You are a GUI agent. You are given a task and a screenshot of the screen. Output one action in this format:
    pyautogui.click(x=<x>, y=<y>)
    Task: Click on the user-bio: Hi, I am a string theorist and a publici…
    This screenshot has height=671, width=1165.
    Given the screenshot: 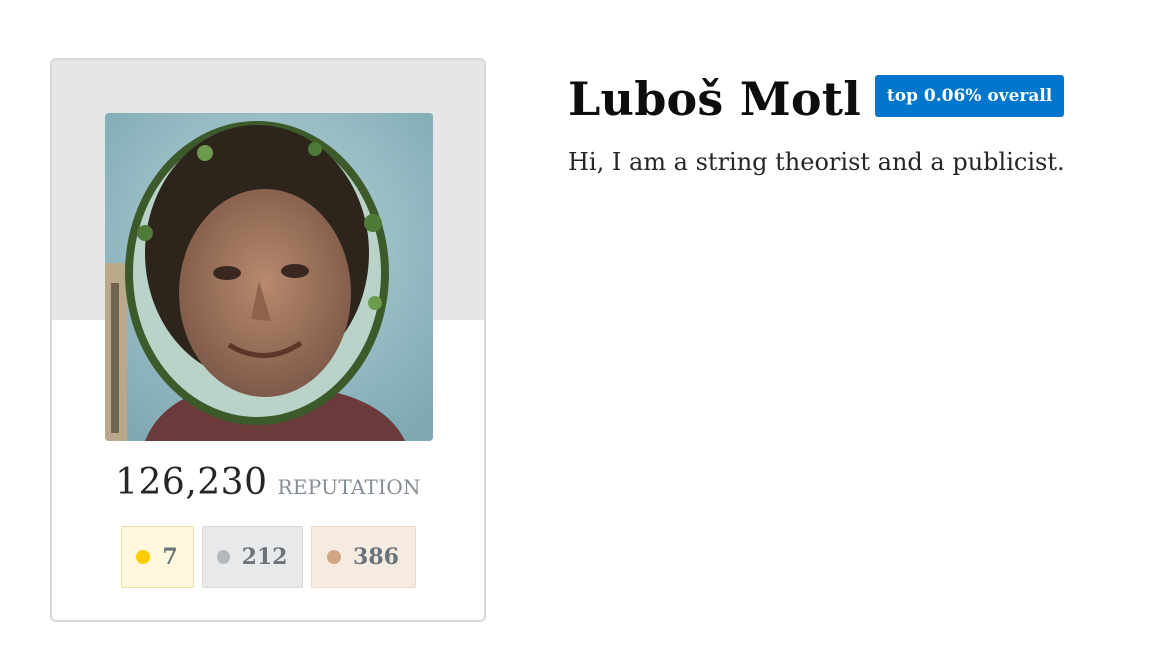 What is the action you would take?
    pyautogui.click(x=816, y=162)
    